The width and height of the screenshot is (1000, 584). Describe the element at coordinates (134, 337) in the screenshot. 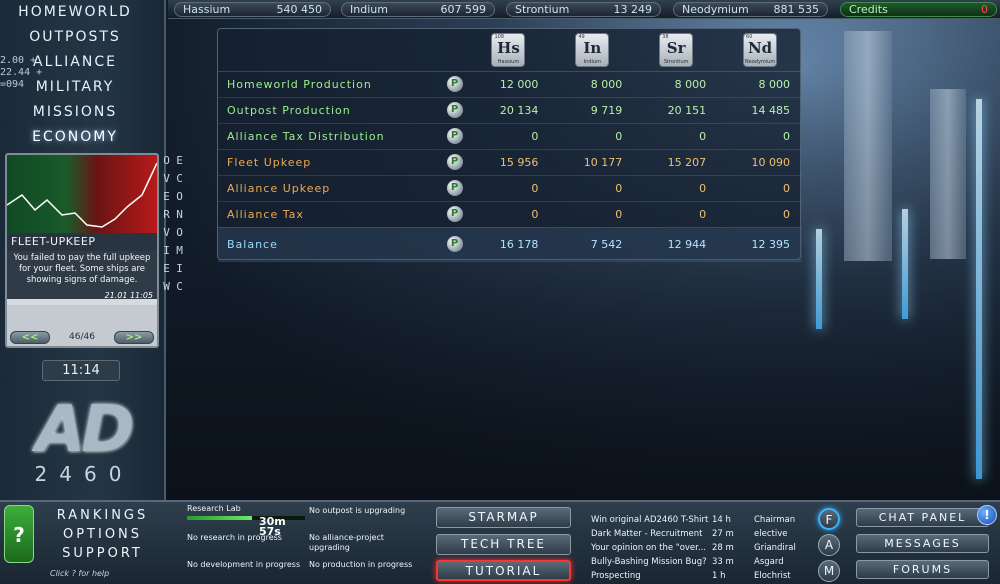

I see `event-next-button: >>` at that location.